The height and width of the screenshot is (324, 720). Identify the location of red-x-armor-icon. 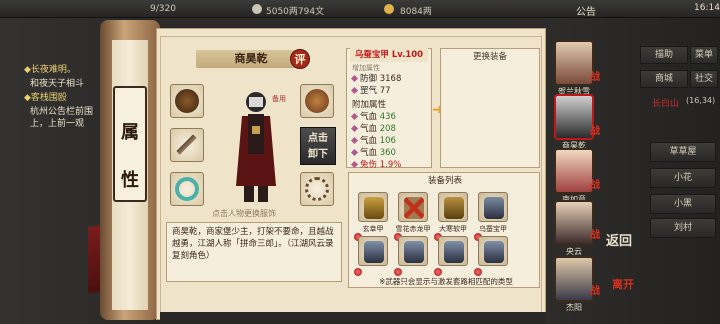
(414, 208).